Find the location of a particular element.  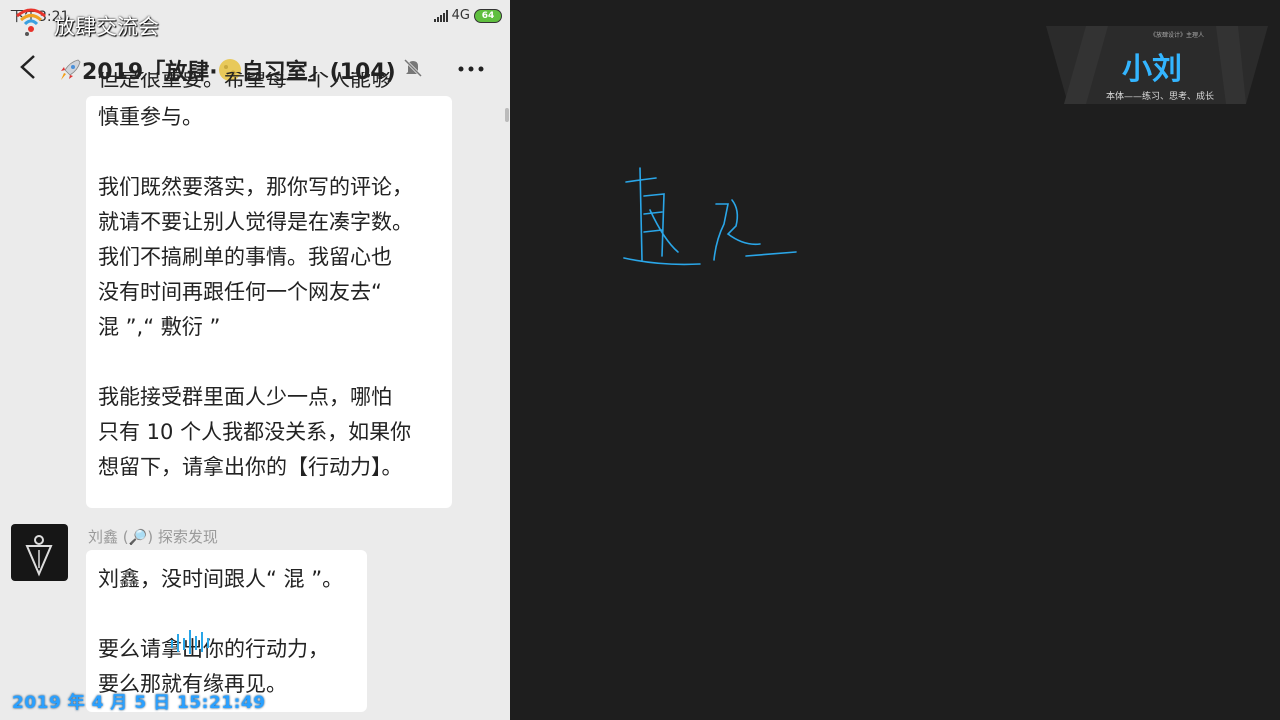

back-arrow-icon is located at coordinates (29, 67).